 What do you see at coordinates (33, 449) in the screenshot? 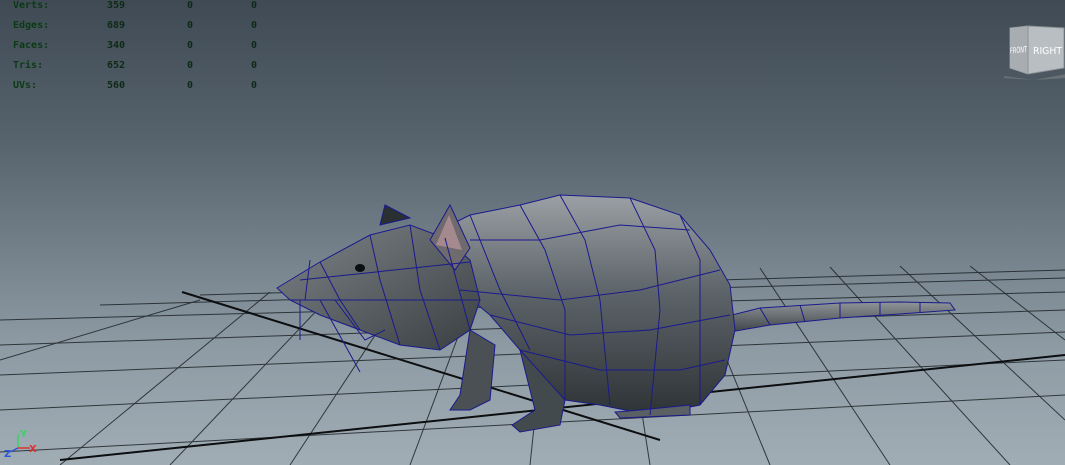
I see `axis-x-label: X` at bounding box center [33, 449].